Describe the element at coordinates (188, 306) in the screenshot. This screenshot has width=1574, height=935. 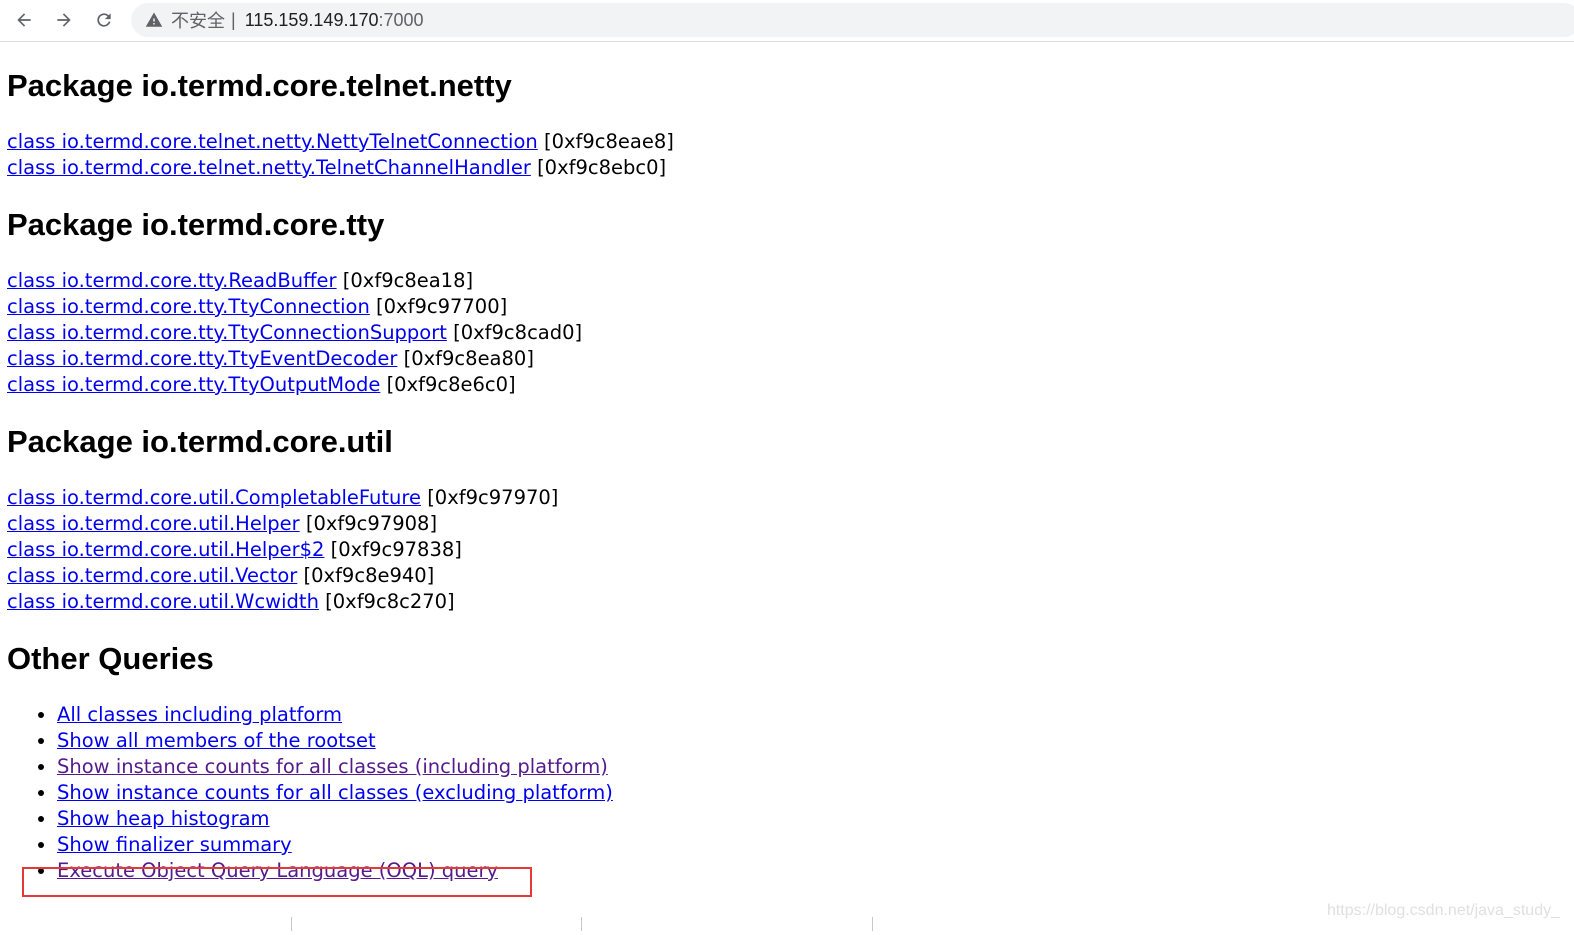
I see `class-link: class io.termd.core.tty.TtyConnection` at that location.